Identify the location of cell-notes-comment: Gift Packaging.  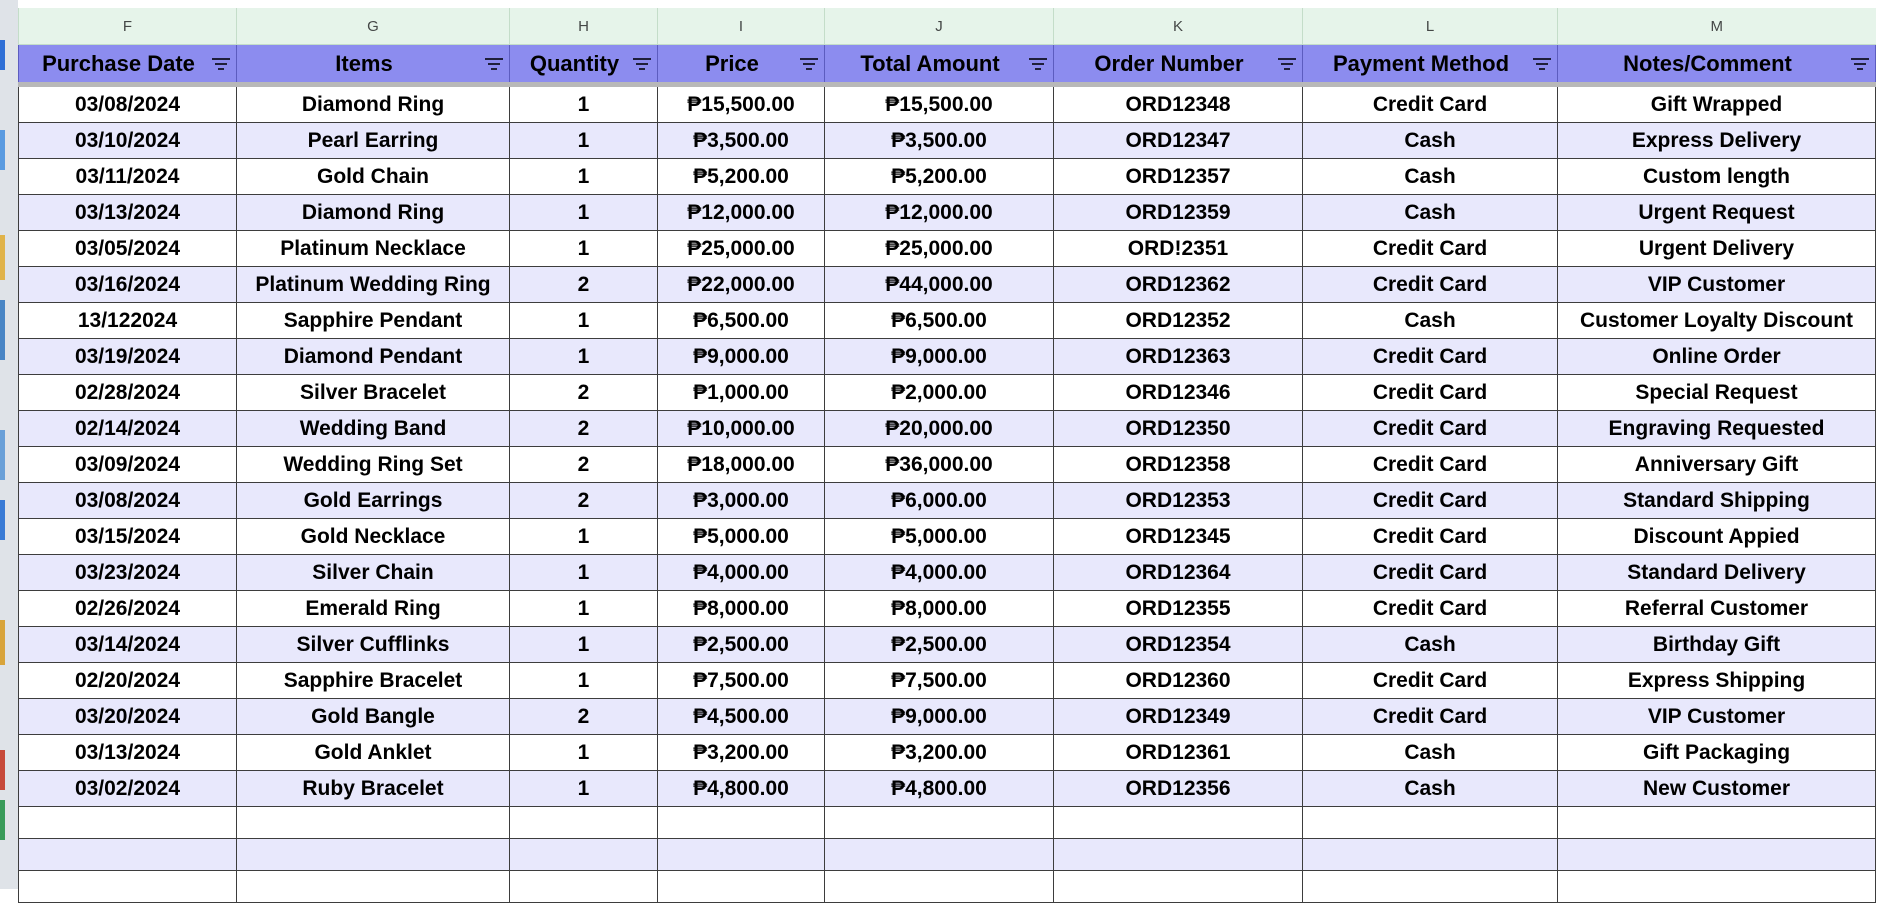
(1716, 752).